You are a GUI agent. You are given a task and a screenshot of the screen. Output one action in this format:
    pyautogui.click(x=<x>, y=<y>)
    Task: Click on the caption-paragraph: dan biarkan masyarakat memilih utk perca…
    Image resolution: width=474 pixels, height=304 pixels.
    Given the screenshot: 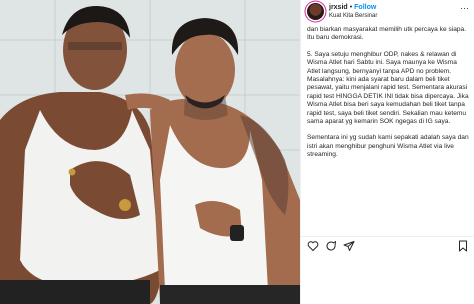 What is the action you would take?
    pyautogui.click(x=387, y=34)
    